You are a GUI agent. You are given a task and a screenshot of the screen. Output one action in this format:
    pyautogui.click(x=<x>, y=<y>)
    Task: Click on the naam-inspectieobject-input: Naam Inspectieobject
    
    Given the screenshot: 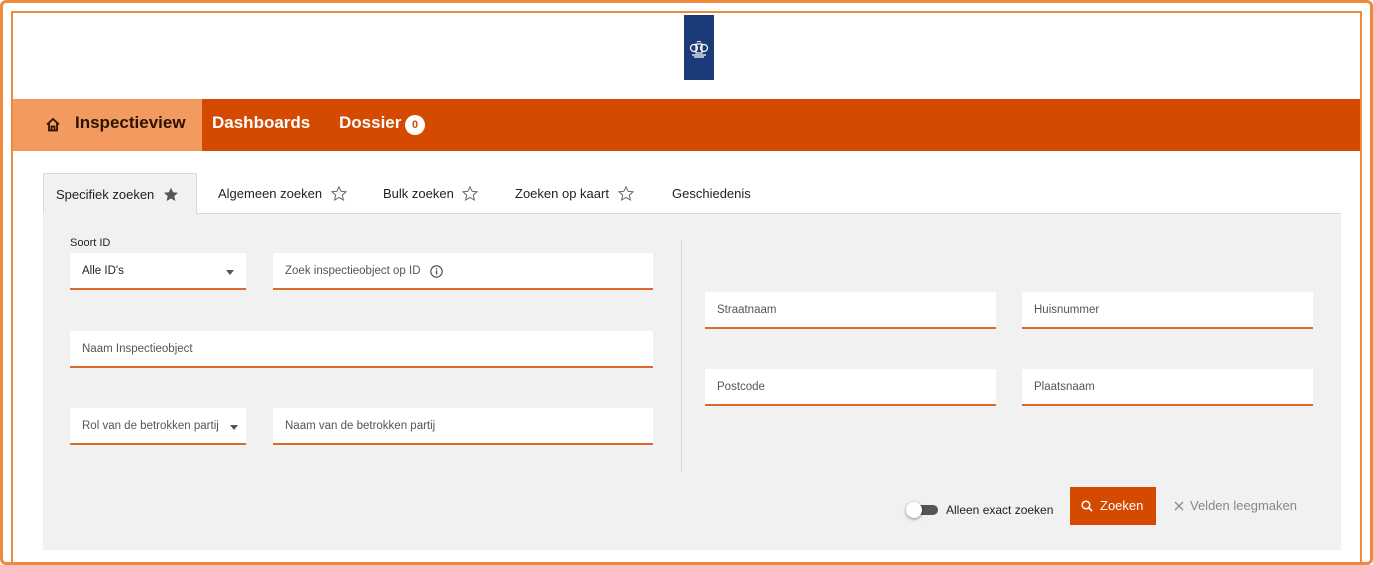 What is the action you would take?
    pyautogui.click(x=361, y=349)
    